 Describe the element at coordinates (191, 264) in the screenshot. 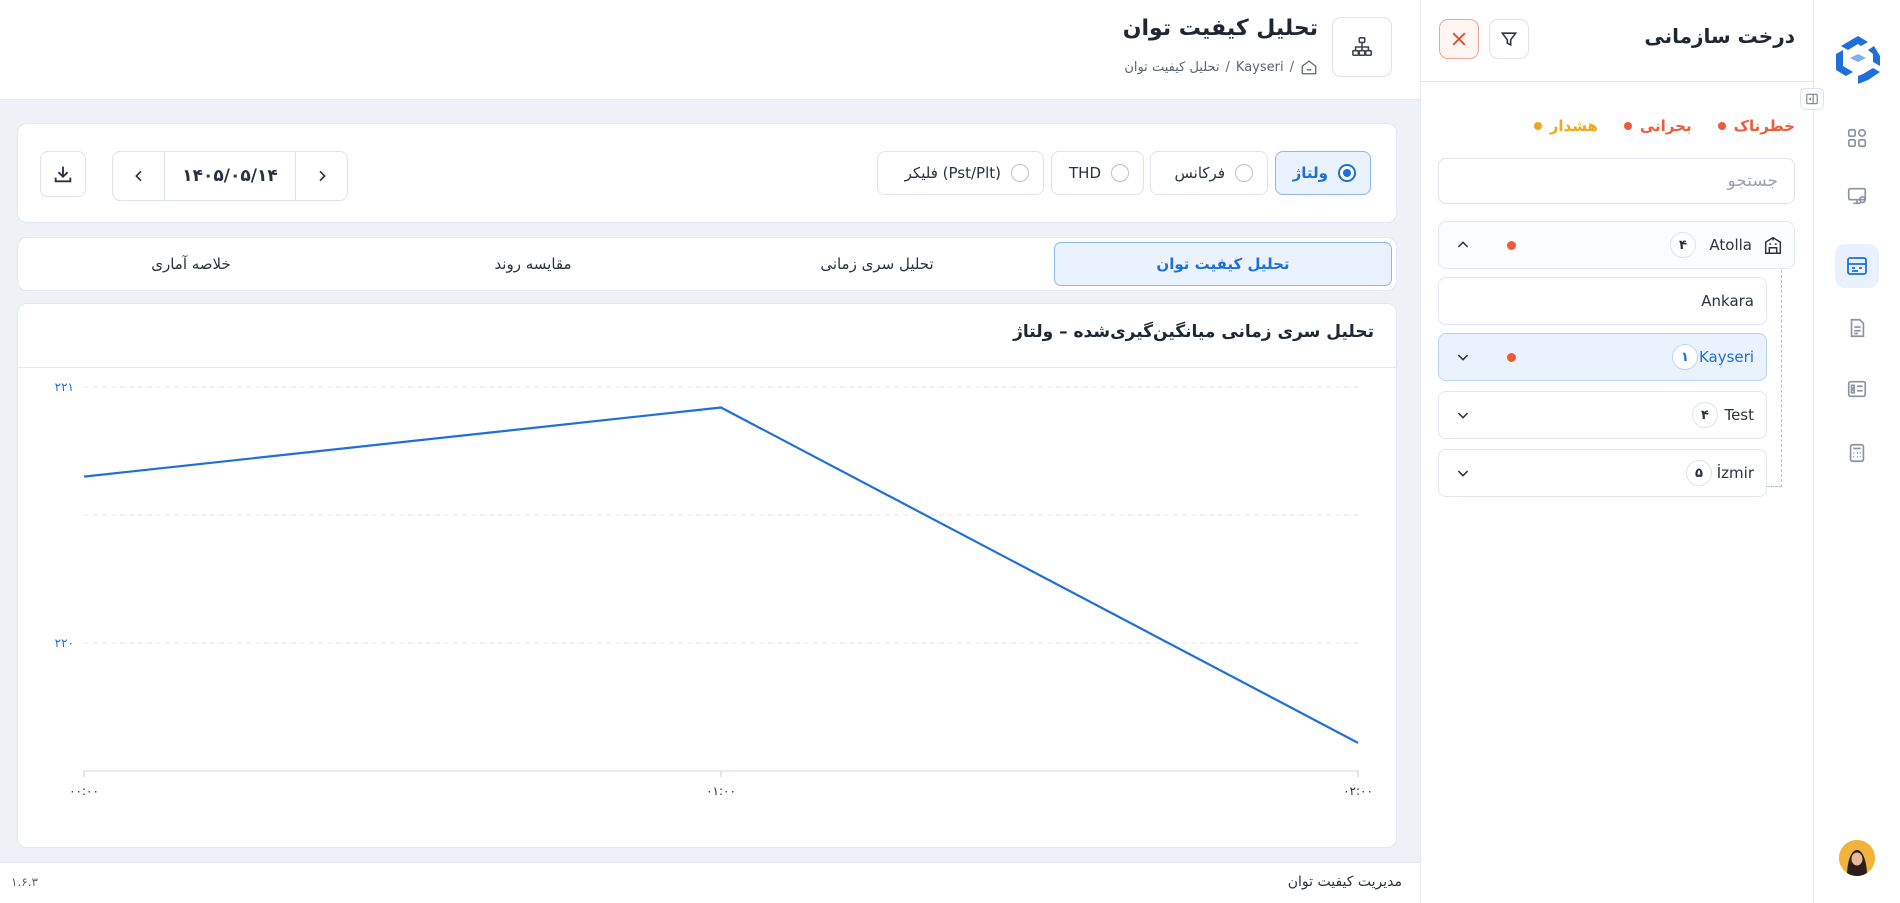

I see `tab-stat-summary: خلاصه آماری` at that location.